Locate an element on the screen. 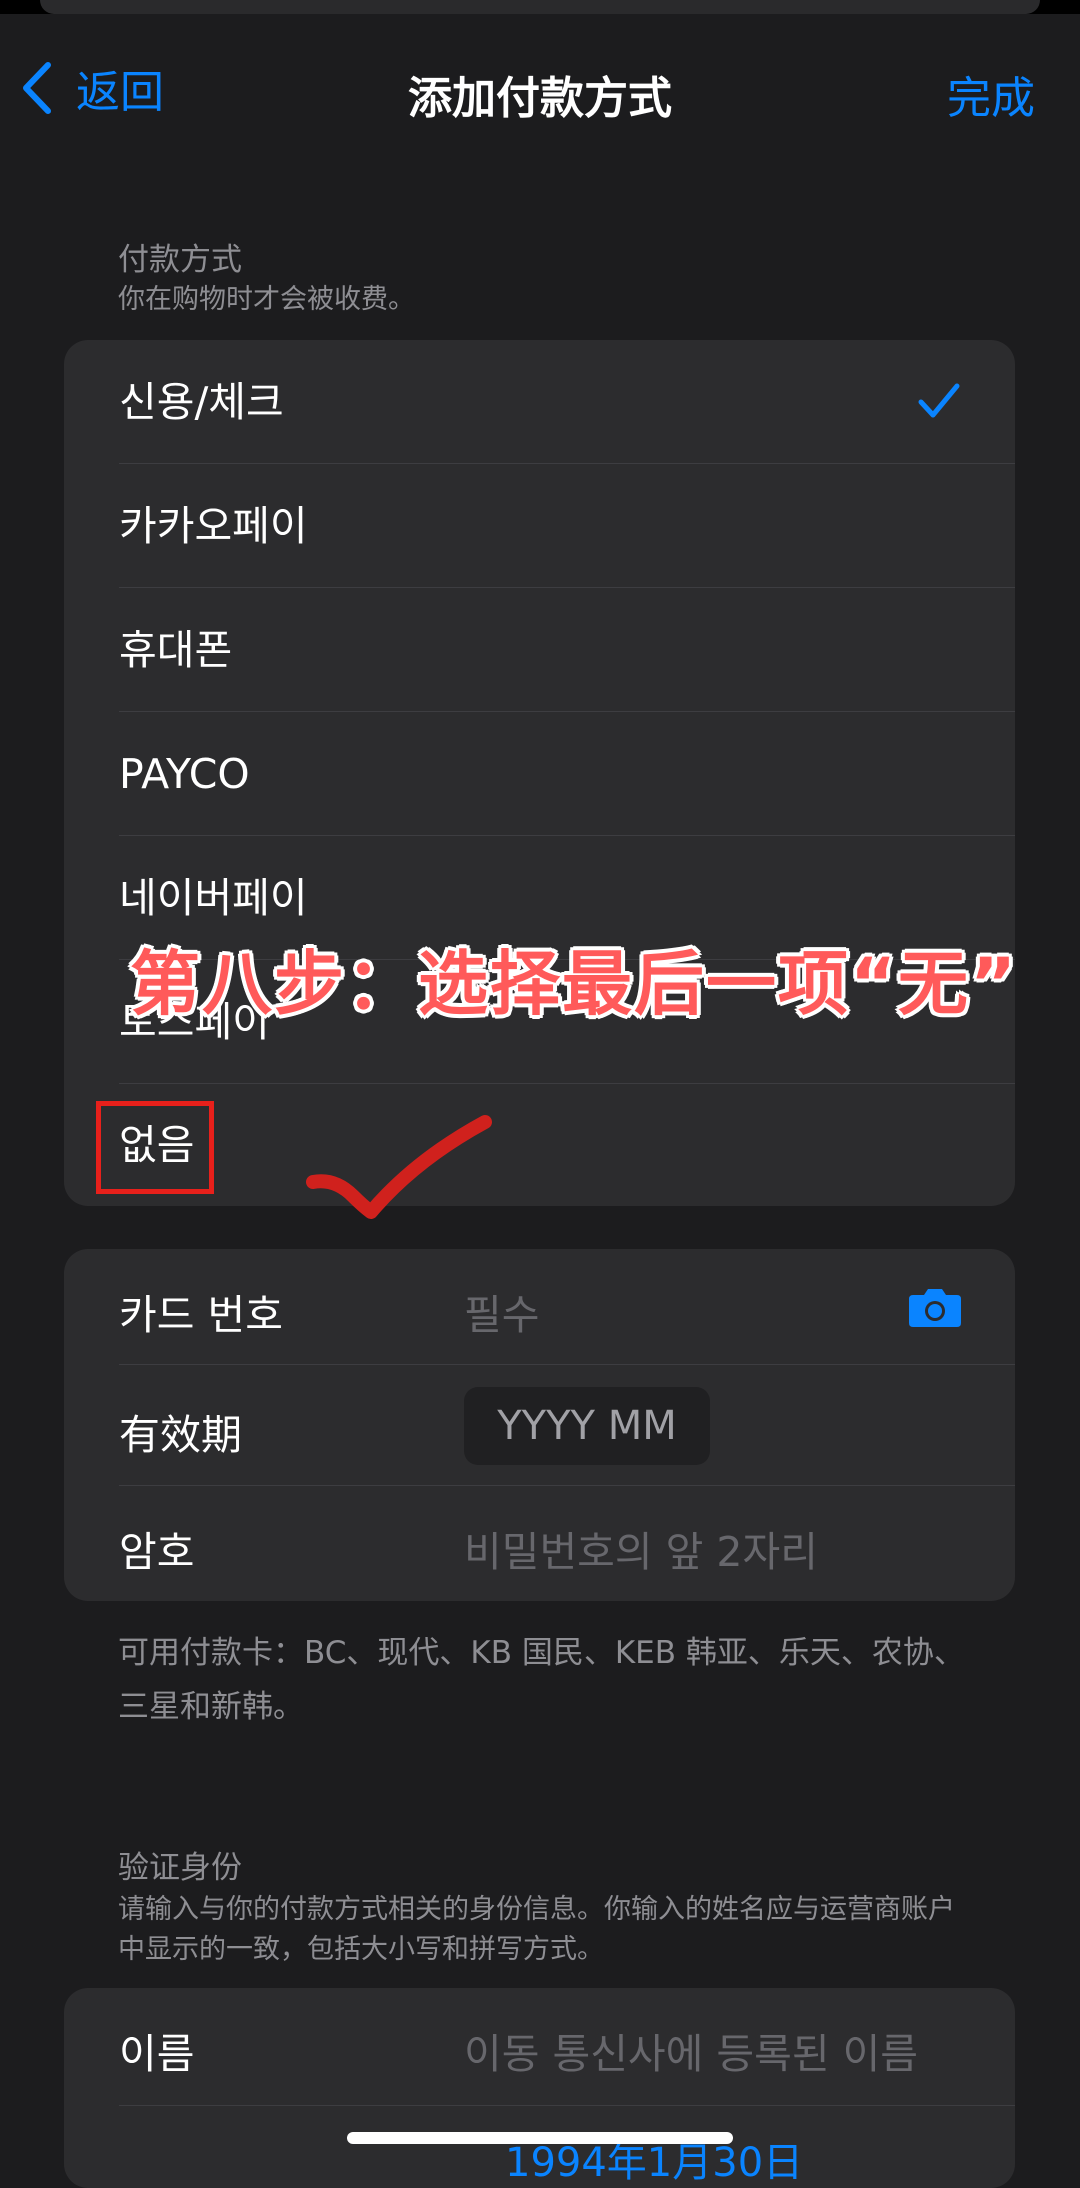 The image size is (1080, 2188). payment-section-title: 付款方式 is located at coordinates (180, 260).